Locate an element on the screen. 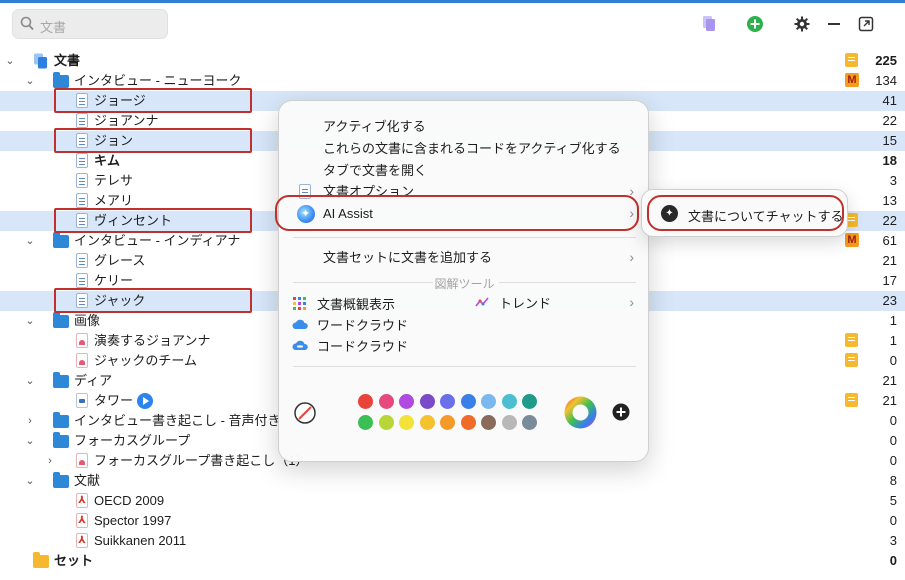 The width and height of the screenshot is (905, 580). tree-label: フォーカスグループ書き起こし（1） is located at coordinates (201, 460).